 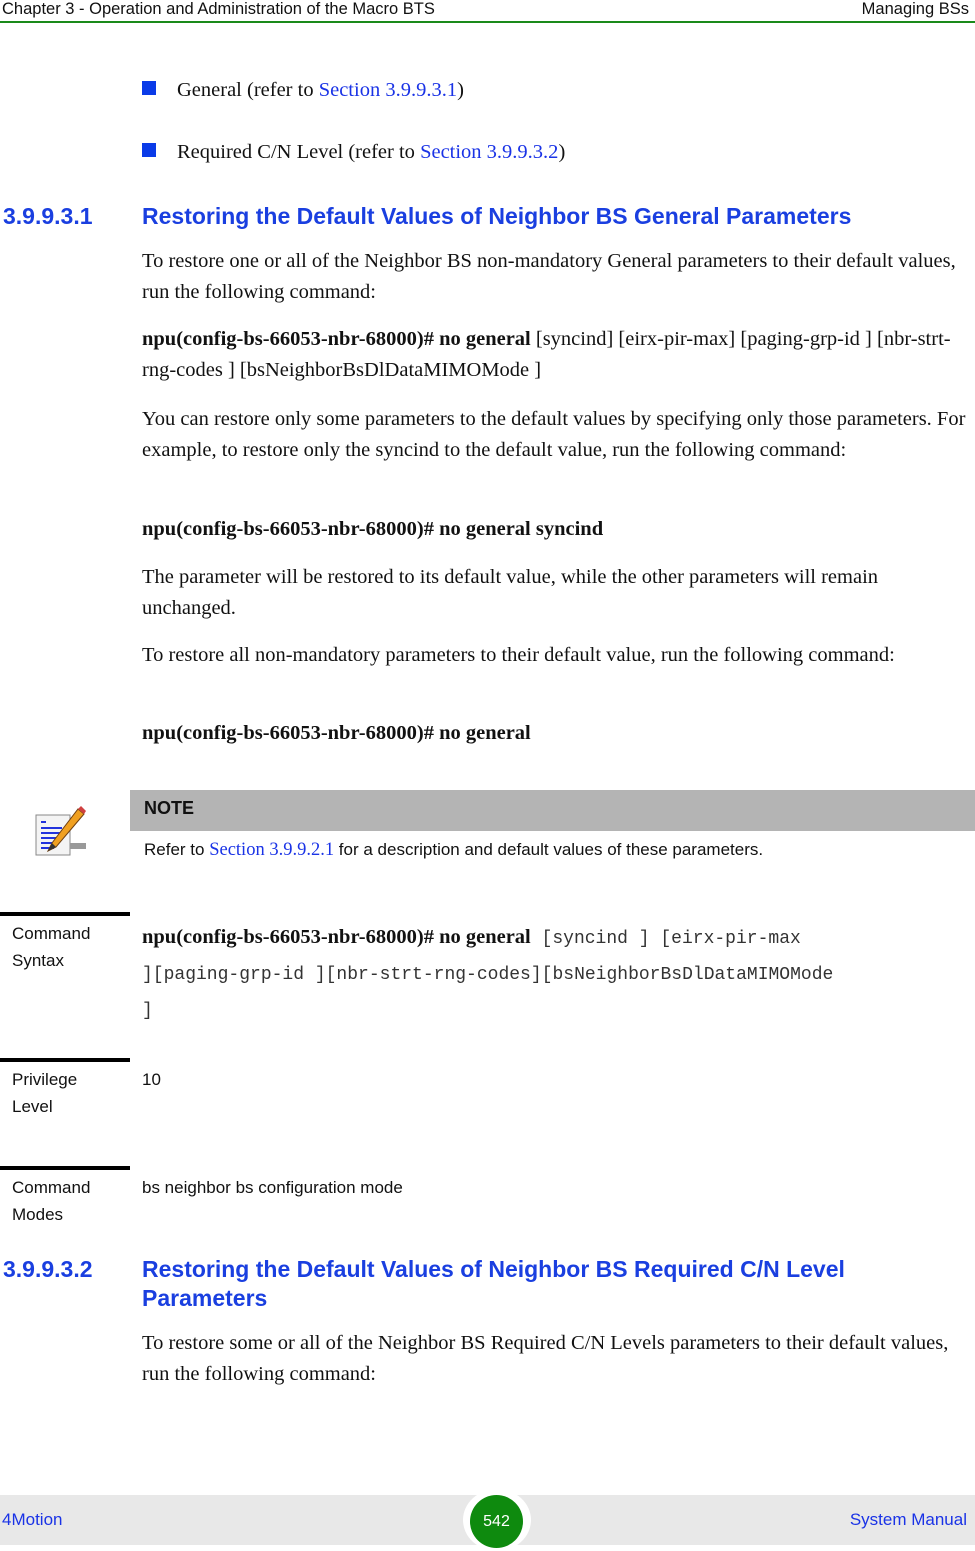 What do you see at coordinates (271, 850) in the screenshot?
I see `section-link: Section 3.9.9.2.1` at bounding box center [271, 850].